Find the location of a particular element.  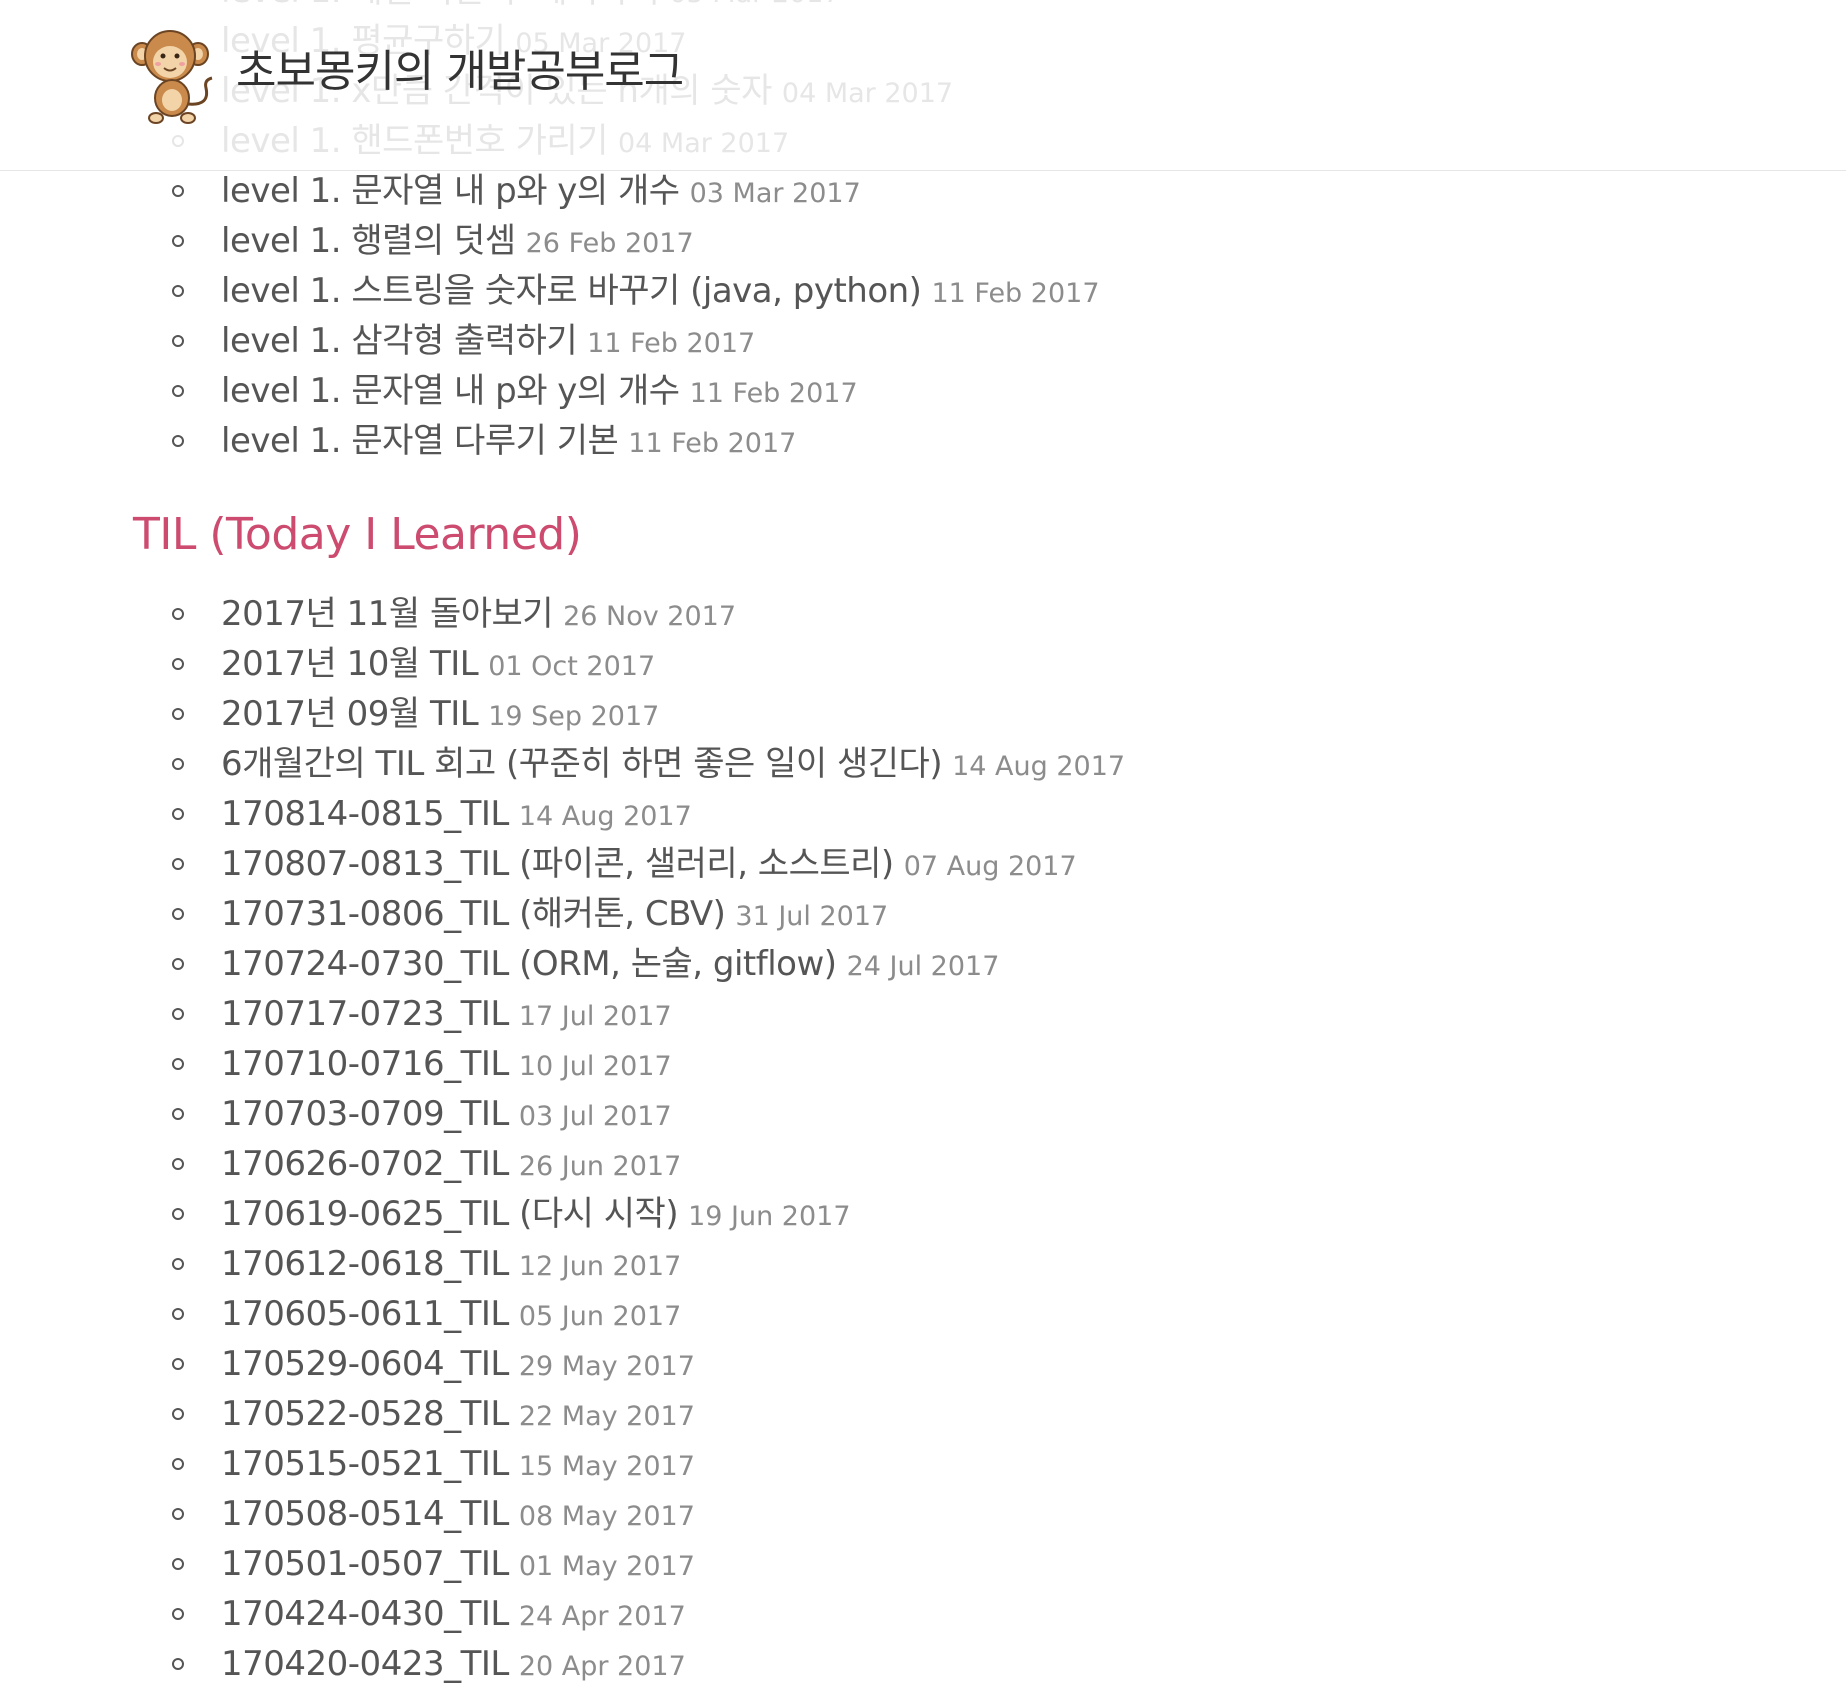

post-title-link: 170522-0528_TIL is located at coordinates (365, 1414).